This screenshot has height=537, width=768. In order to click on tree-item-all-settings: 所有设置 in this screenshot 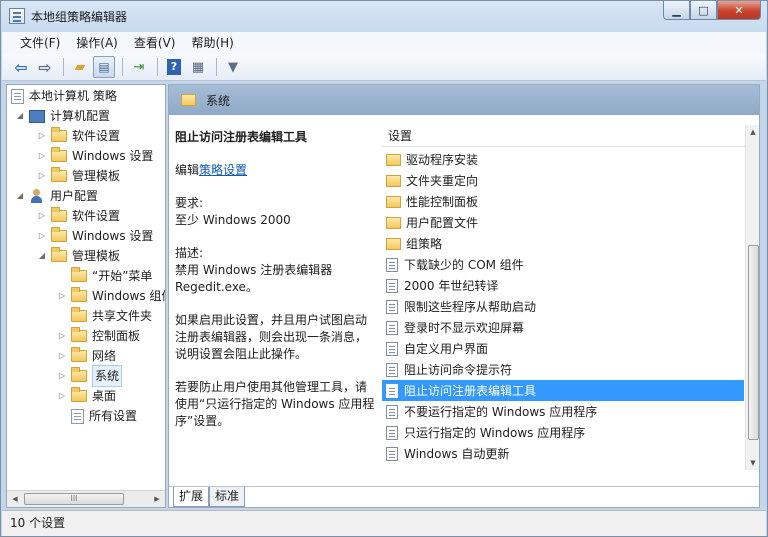, I will do `click(97, 416)`.